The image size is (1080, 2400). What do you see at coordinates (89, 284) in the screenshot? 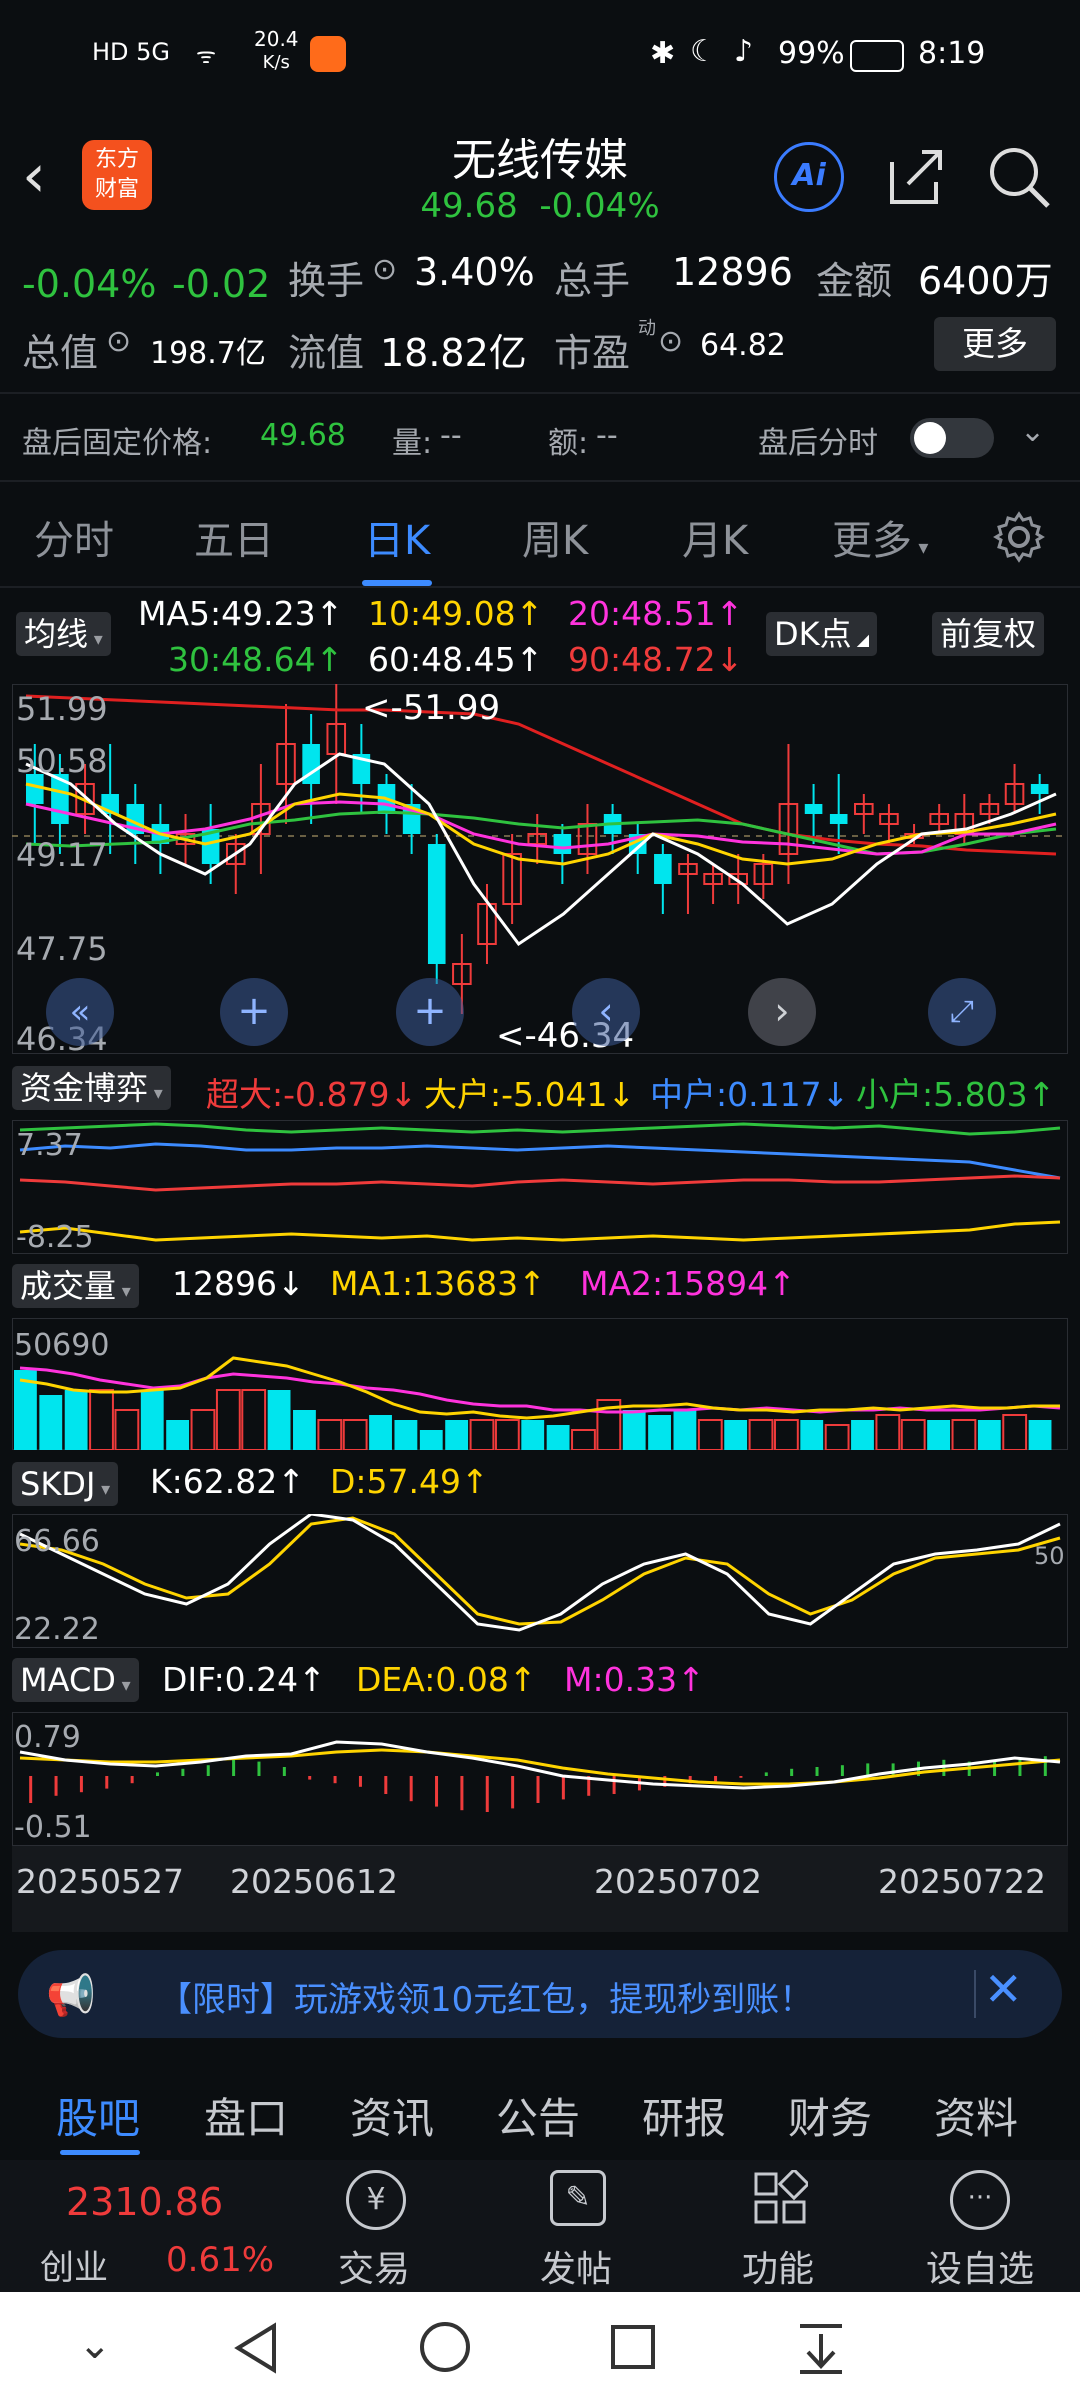
I see `change-pct: -0.04%` at bounding box center [89, 284].